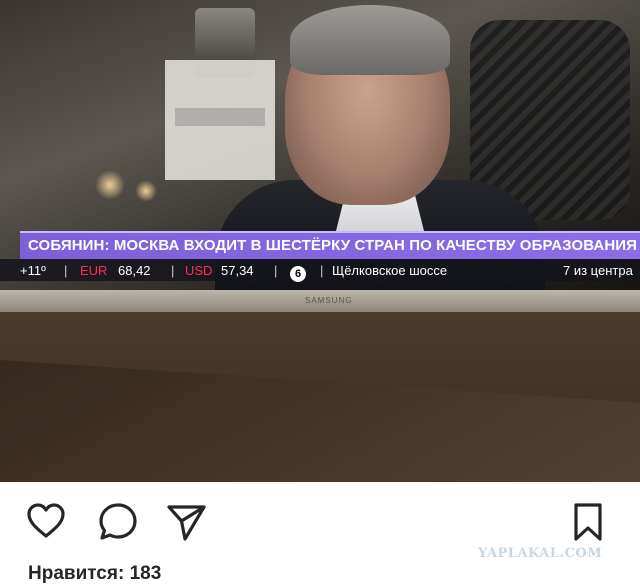  Describe the element at coordinates (118, 522) in the screenshot. I see `comment-icon` at that location.